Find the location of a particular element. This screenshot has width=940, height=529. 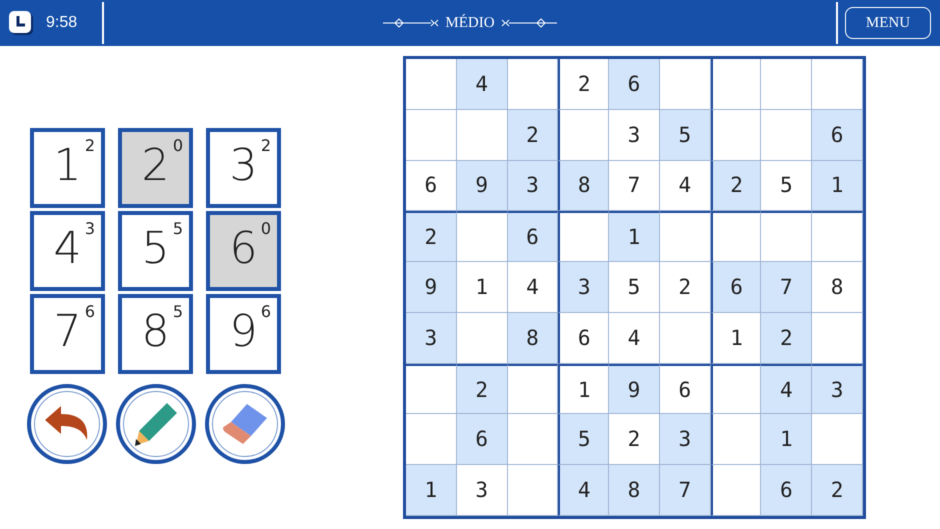

number-key: 7$^{6}$ is located at coordinates (67, 334).